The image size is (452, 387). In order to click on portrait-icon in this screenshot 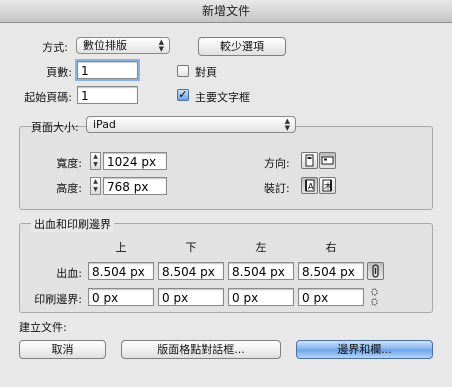, I will do `click(309, 160)`.